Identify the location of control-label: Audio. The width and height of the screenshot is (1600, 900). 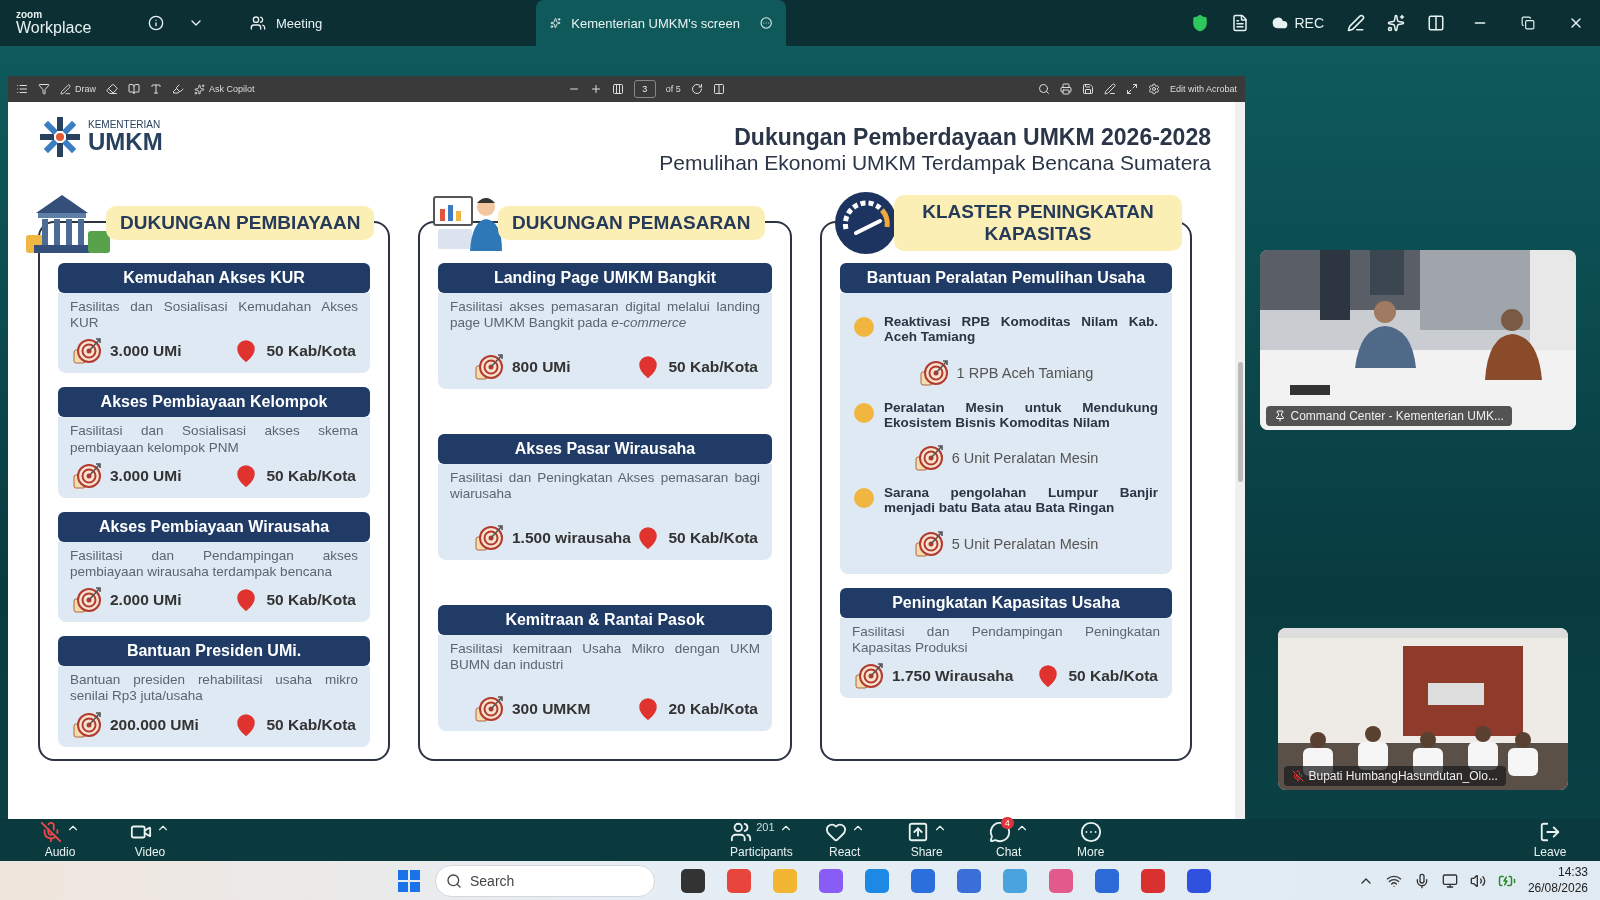
(60, 852).